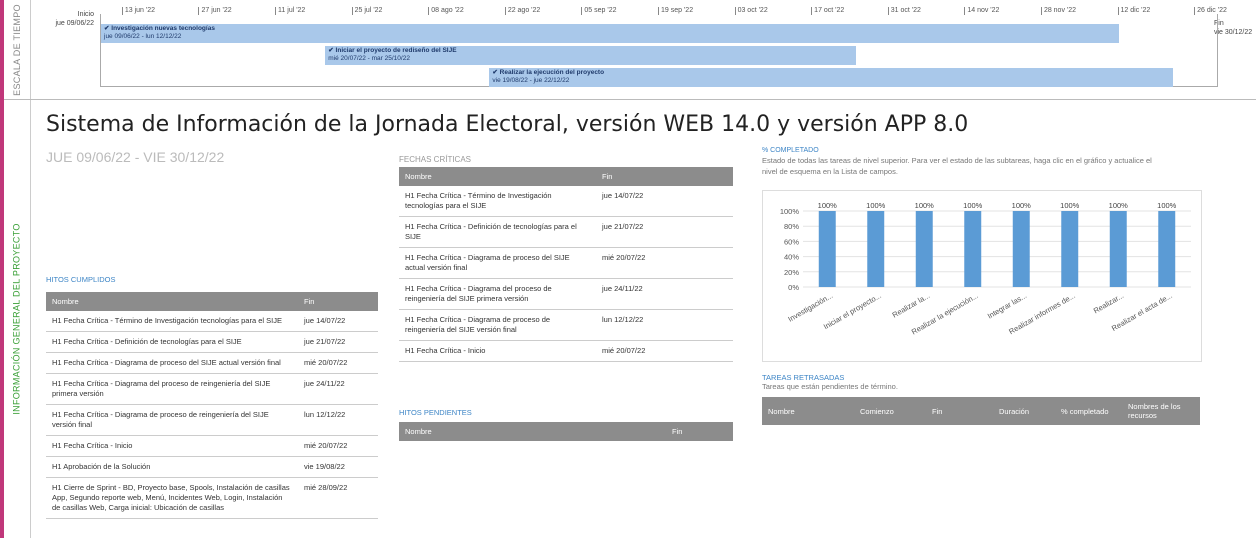  What do you see at coordinates (791, 257) in the screenshot?
I see `y-tick-label: 40%` at bounding box center [791, 257].